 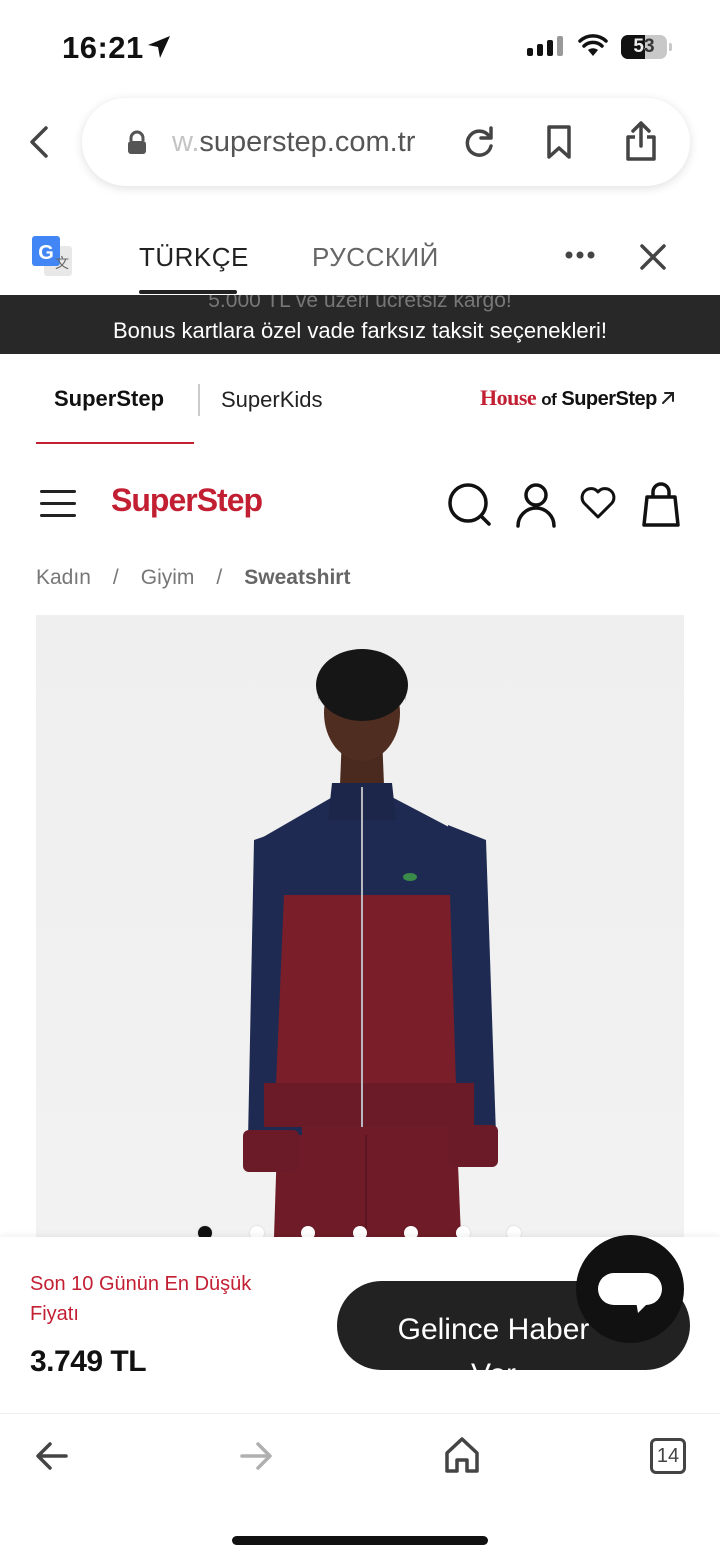 What do you see at coordinates (360, 1540) in the screenshot?
I see `home-indicator` at bounding box center [360, 1540].